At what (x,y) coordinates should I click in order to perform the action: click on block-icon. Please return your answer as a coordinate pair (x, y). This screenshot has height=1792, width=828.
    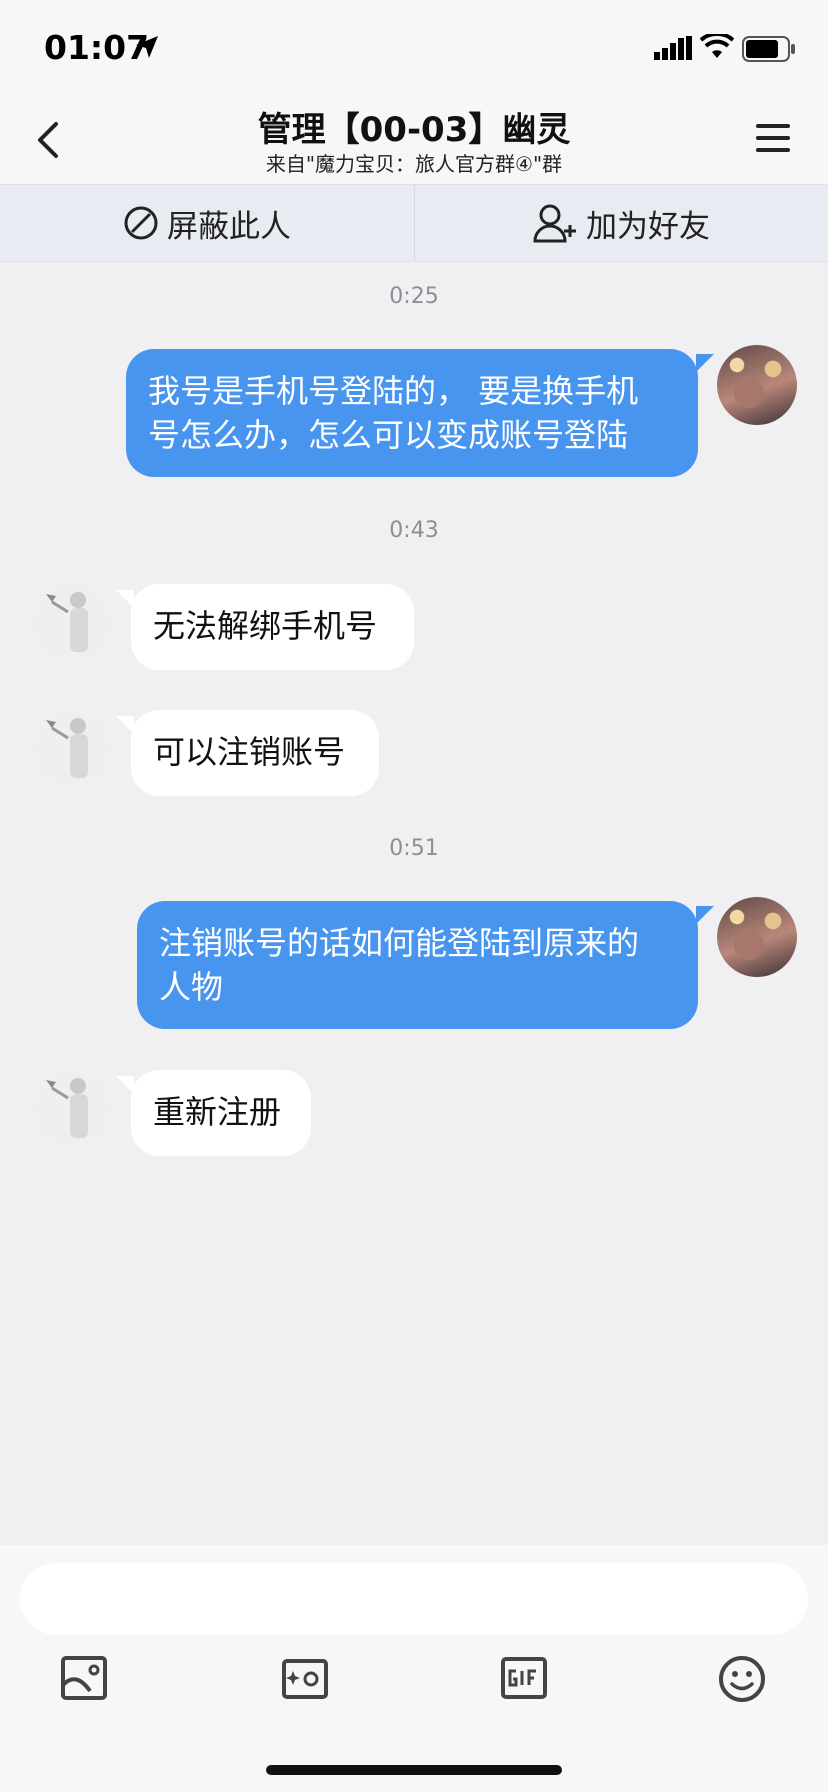
    Looking at the image, I should click on (141, 223).